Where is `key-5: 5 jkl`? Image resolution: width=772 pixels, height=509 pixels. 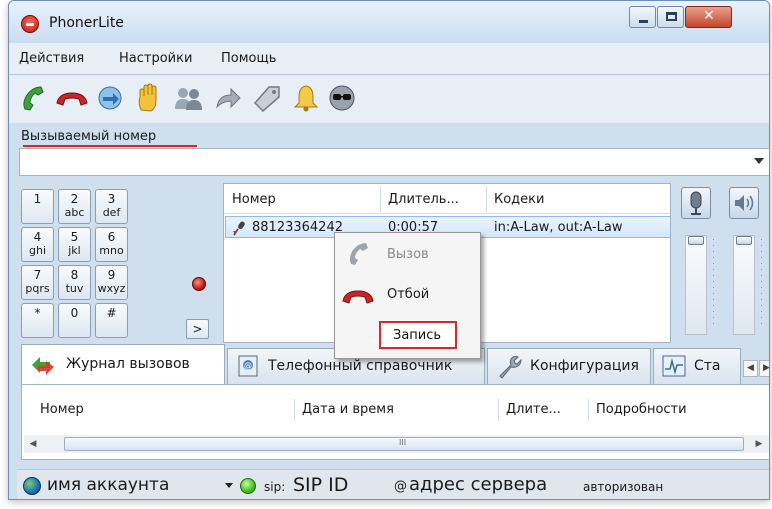
key-5: 5 jkl is located at coordinates (74, 244).